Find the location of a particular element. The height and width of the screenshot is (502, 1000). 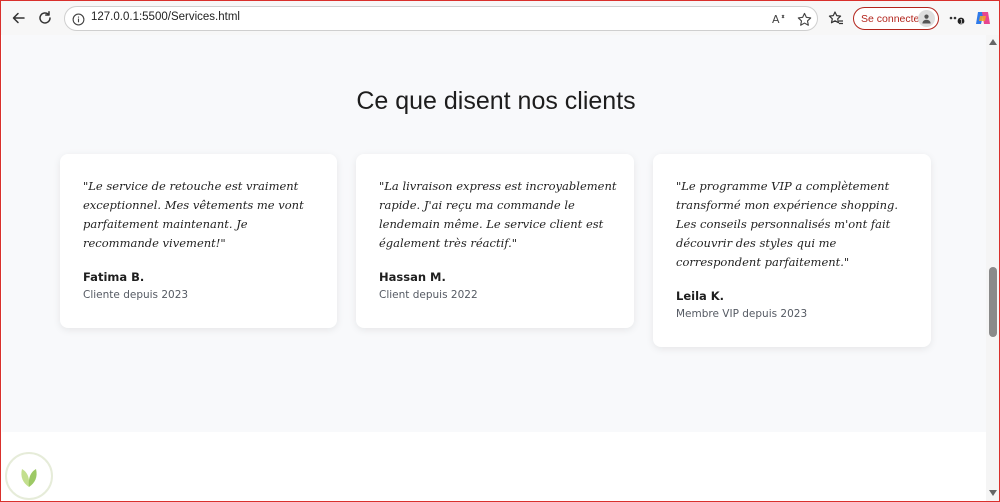

copilot-icon is located at coordinates (983, 18).